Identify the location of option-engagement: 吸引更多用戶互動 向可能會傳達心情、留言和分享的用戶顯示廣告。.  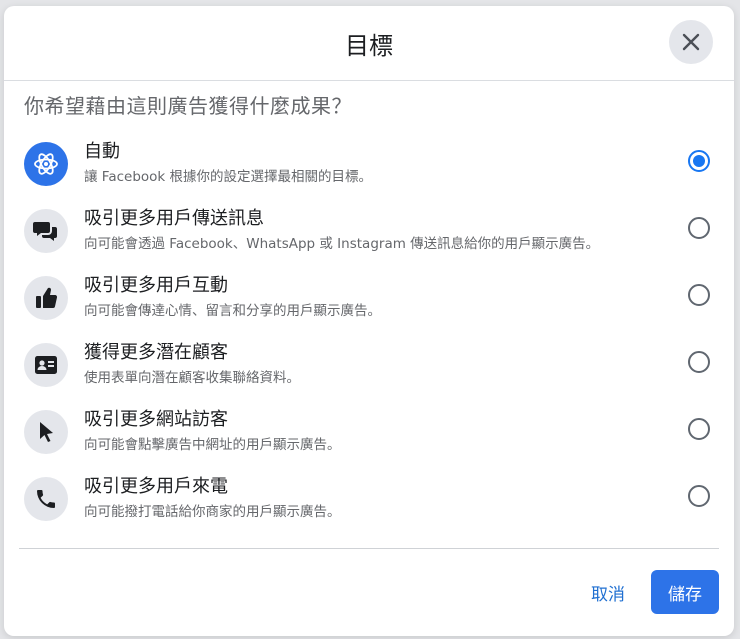
(369, 301).